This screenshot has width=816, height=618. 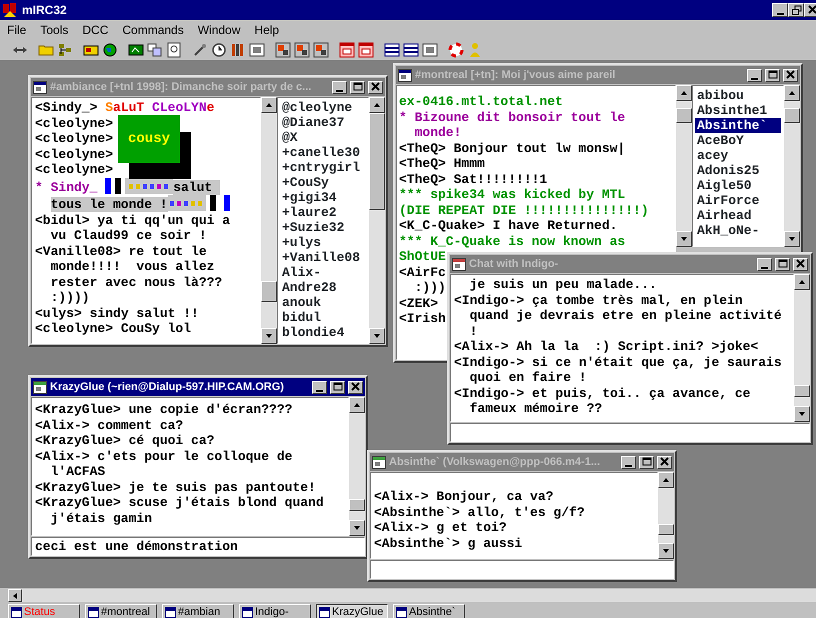 I want to click on nick-item: +gigi34, so click(x=323, y=197).